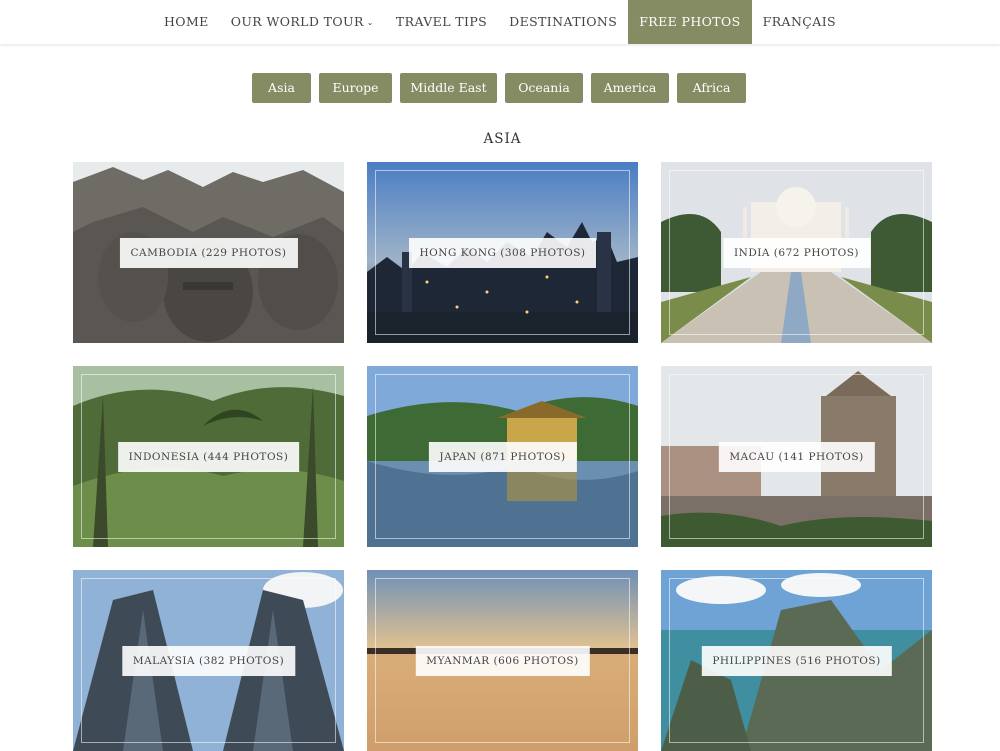 This screenshot has height=751, width=1000. I want to click on nav-item-francais: FRANÇAIS, so click(799, 22).